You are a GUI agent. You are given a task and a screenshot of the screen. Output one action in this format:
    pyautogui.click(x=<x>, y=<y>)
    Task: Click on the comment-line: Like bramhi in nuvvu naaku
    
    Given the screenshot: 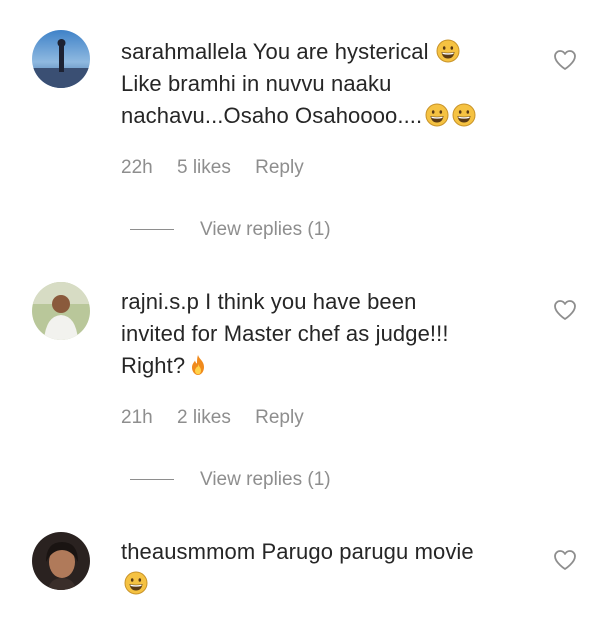 What is the action you would take?
    pyautogui.click(x=256, y=83)
    